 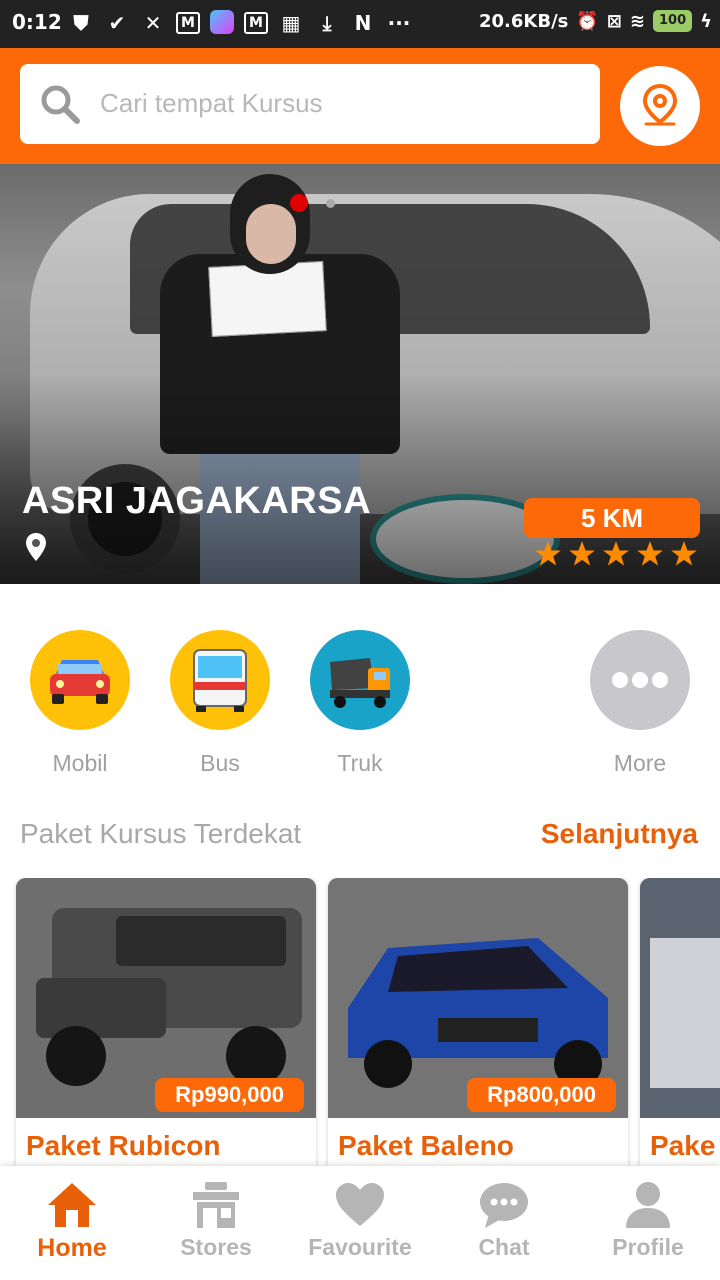 I want to click on section-title: Paket Kursus Terdekat, so click(x=161, y=833).